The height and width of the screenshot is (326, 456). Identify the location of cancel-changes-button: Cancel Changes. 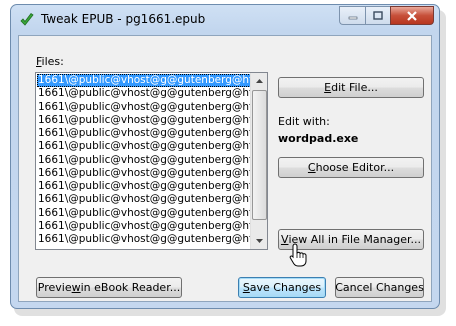
(379, 287).